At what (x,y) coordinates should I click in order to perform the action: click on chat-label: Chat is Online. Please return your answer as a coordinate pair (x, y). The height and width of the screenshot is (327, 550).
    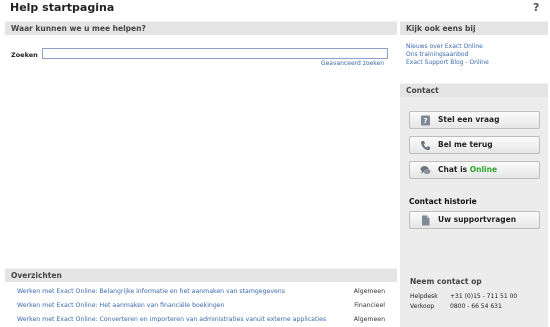
    Looking at the image, I should click on (467, 170).